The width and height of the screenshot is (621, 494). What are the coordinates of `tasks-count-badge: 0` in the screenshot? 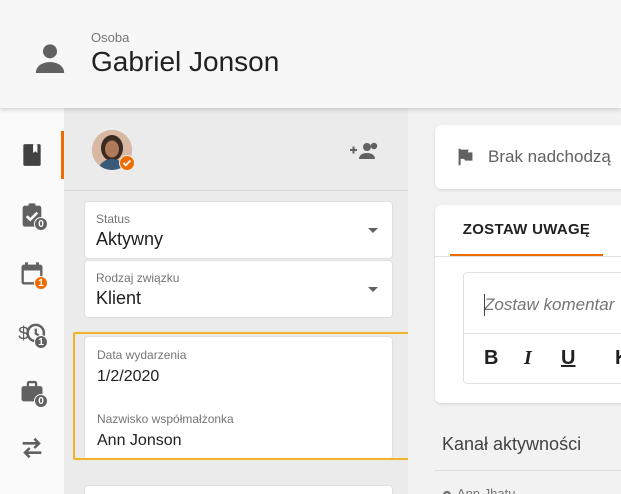 It's located at (41, 224).